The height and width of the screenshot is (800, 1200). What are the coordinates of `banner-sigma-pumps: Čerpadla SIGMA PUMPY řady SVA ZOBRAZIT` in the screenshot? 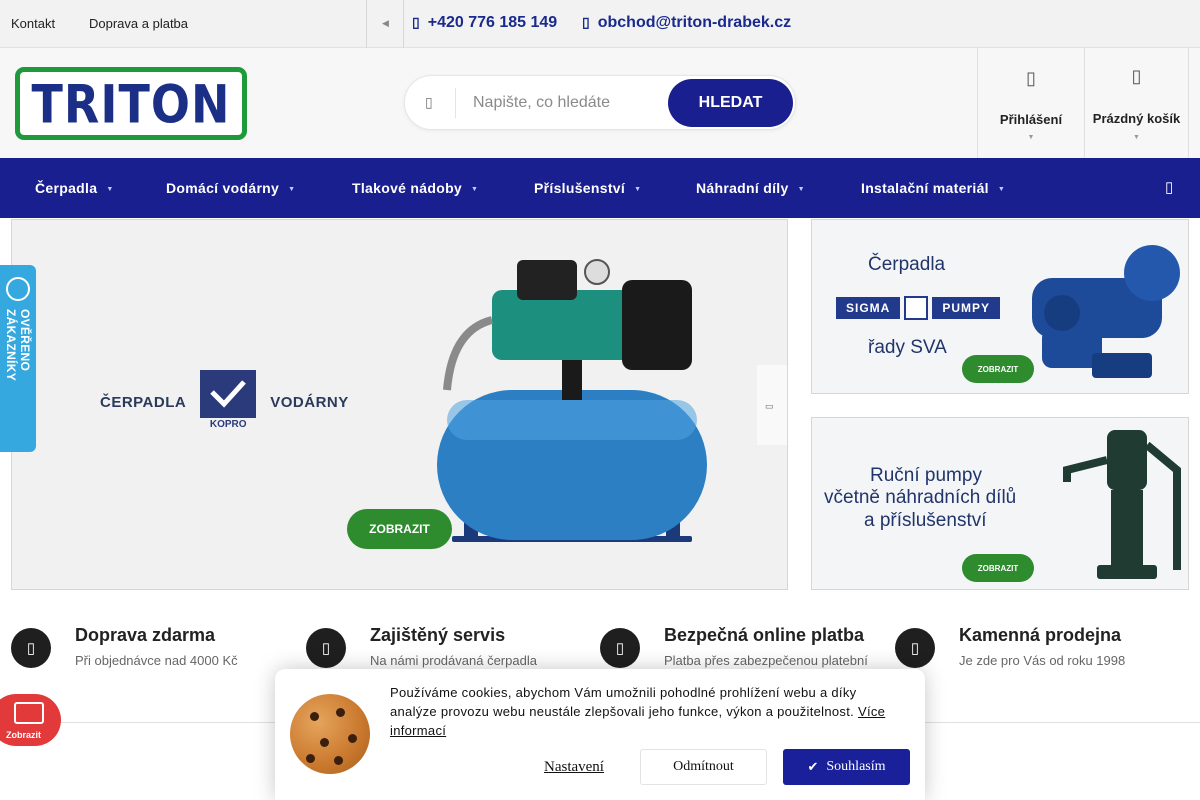 It's located at (1000, 306).